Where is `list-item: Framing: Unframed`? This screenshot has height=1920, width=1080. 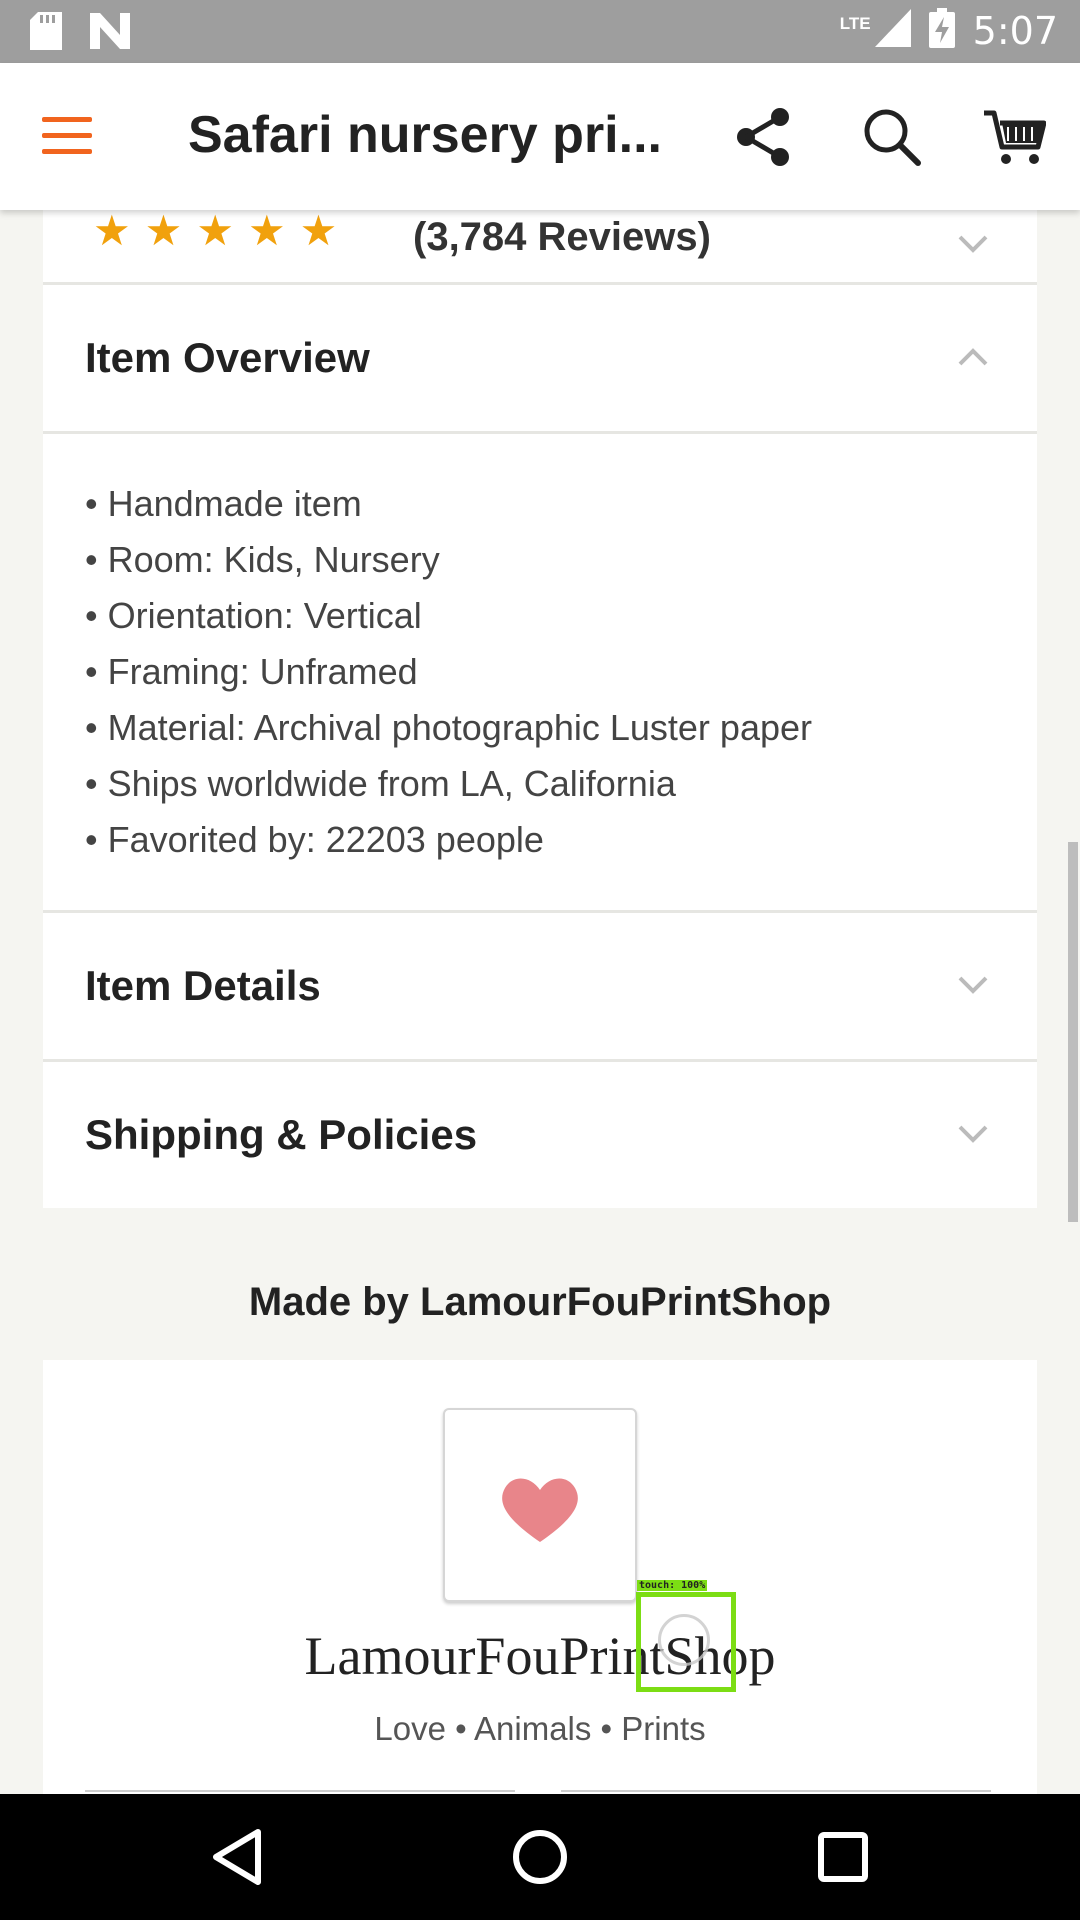
list-item: Framing: Unframed is located at coordinates (448, 672).